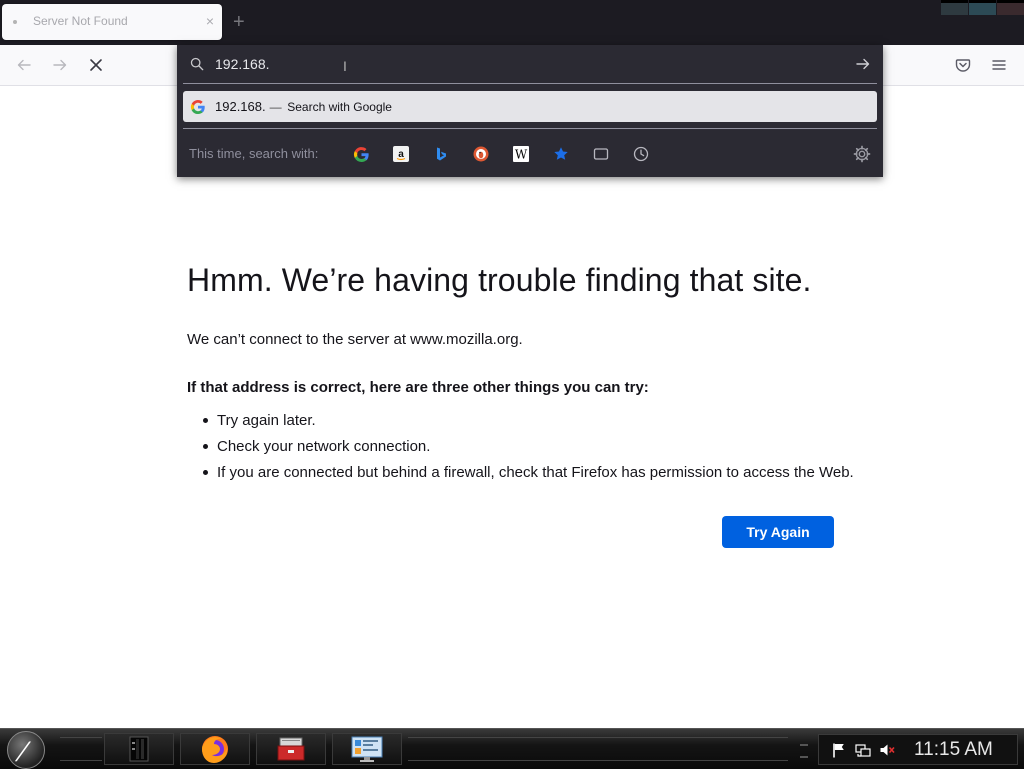  Describe the element at coordinates (954, 7) in the screenshot. I see `minimize-button` at that location.